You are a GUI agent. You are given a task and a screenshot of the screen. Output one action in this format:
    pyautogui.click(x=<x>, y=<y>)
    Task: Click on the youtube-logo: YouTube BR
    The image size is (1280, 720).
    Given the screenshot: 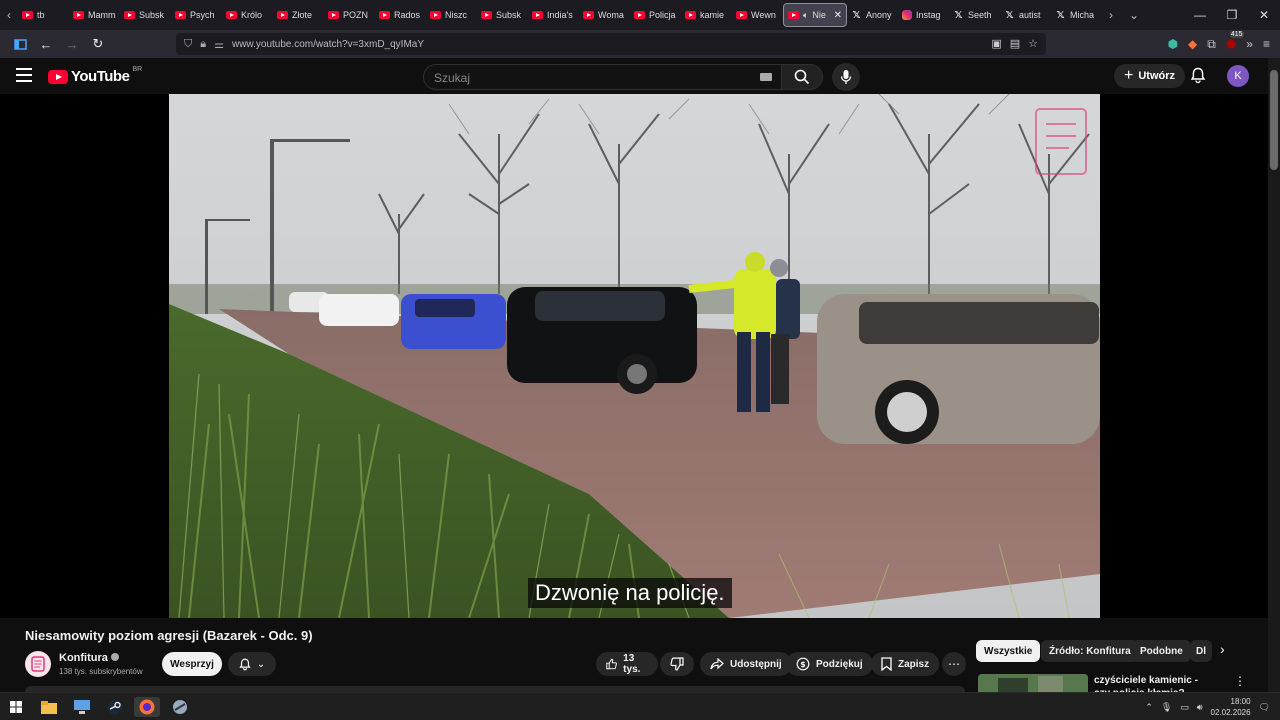 What is the action you would take?
    pyautogui.click(x=95, y=75)
    